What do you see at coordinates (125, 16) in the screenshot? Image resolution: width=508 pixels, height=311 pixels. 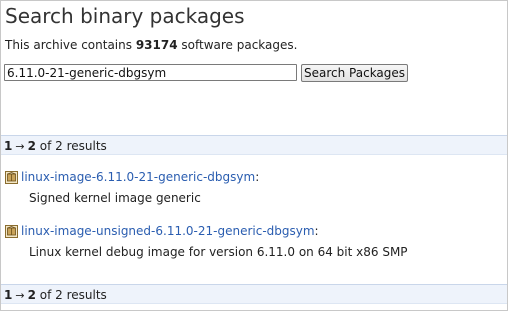 I see `page-title: Search binary packages` at bounding box center [125, 16].